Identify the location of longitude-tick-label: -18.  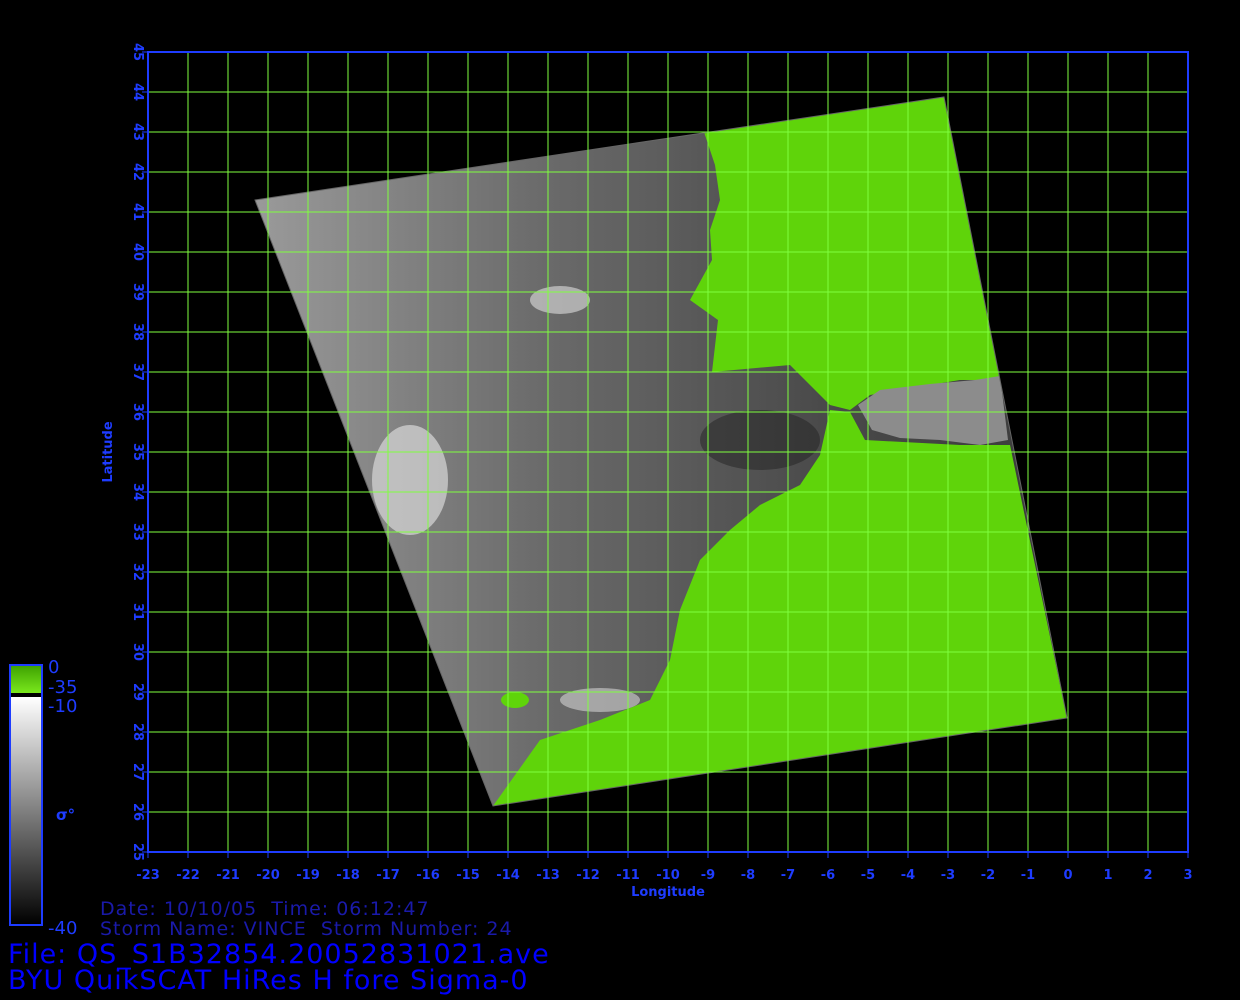
(348, 875).